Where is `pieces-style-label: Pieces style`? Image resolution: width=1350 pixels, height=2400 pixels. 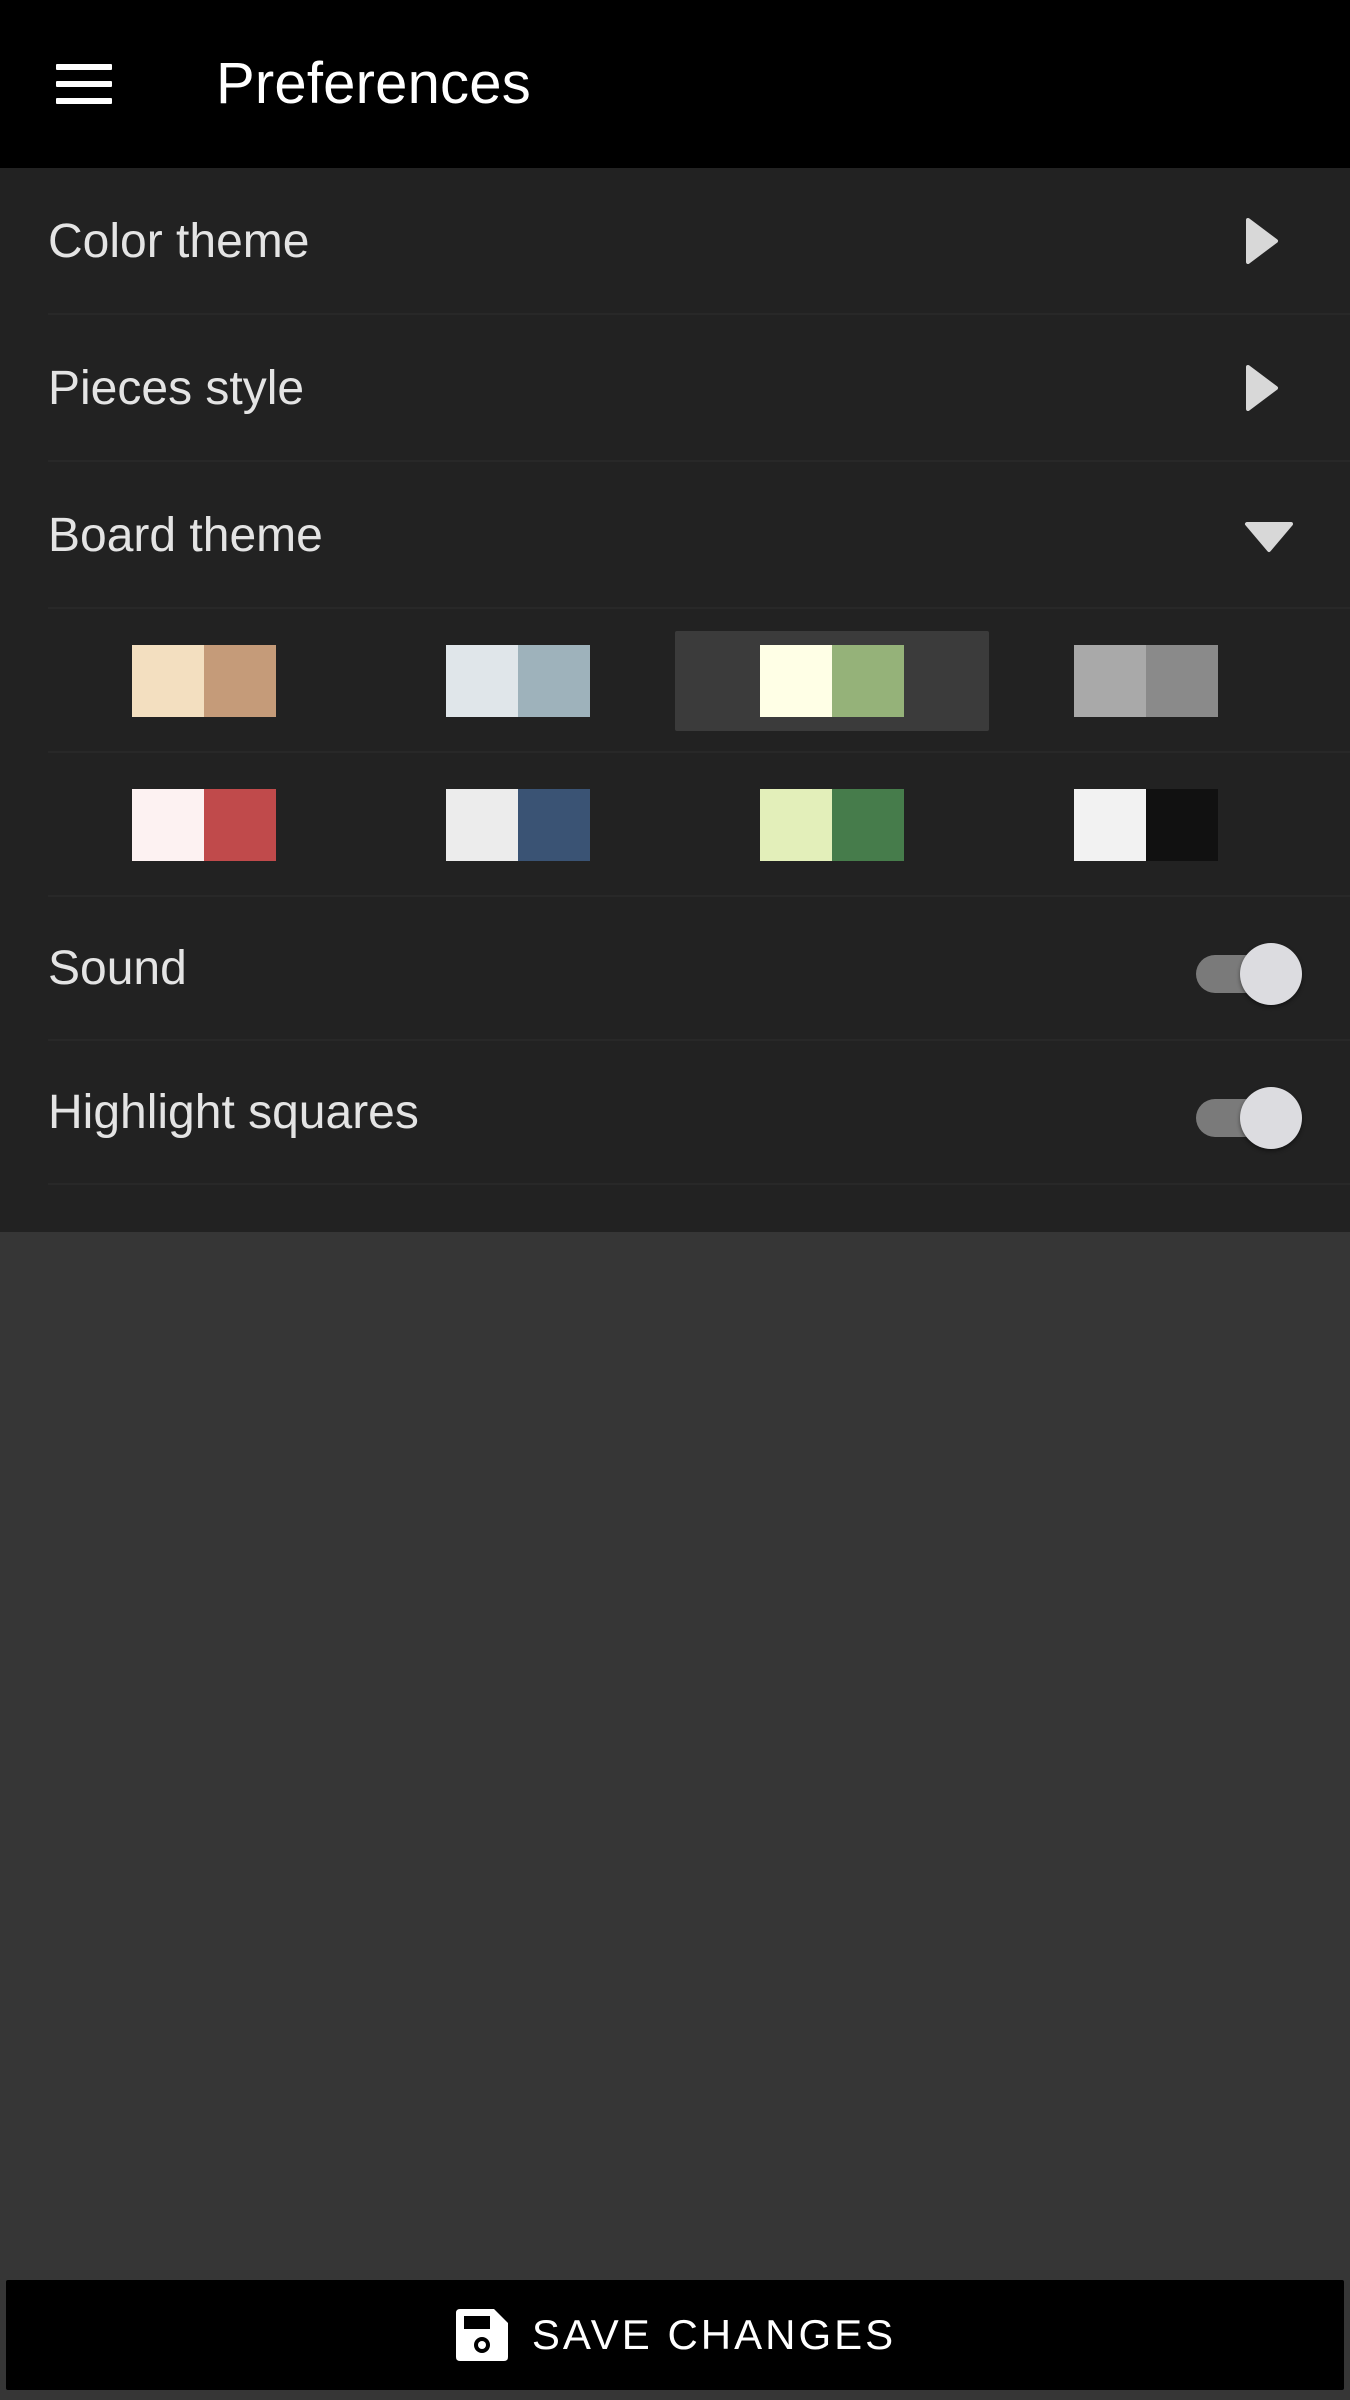 pieces-style-label: Pieces style is located at coordinates (176, 388).